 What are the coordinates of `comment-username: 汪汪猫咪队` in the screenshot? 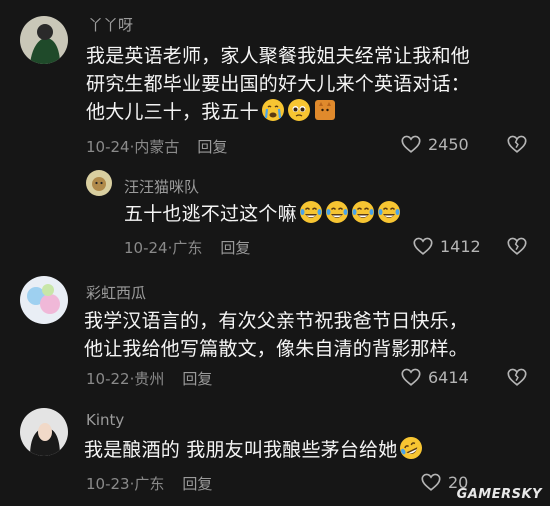 It's located at (161, 186).